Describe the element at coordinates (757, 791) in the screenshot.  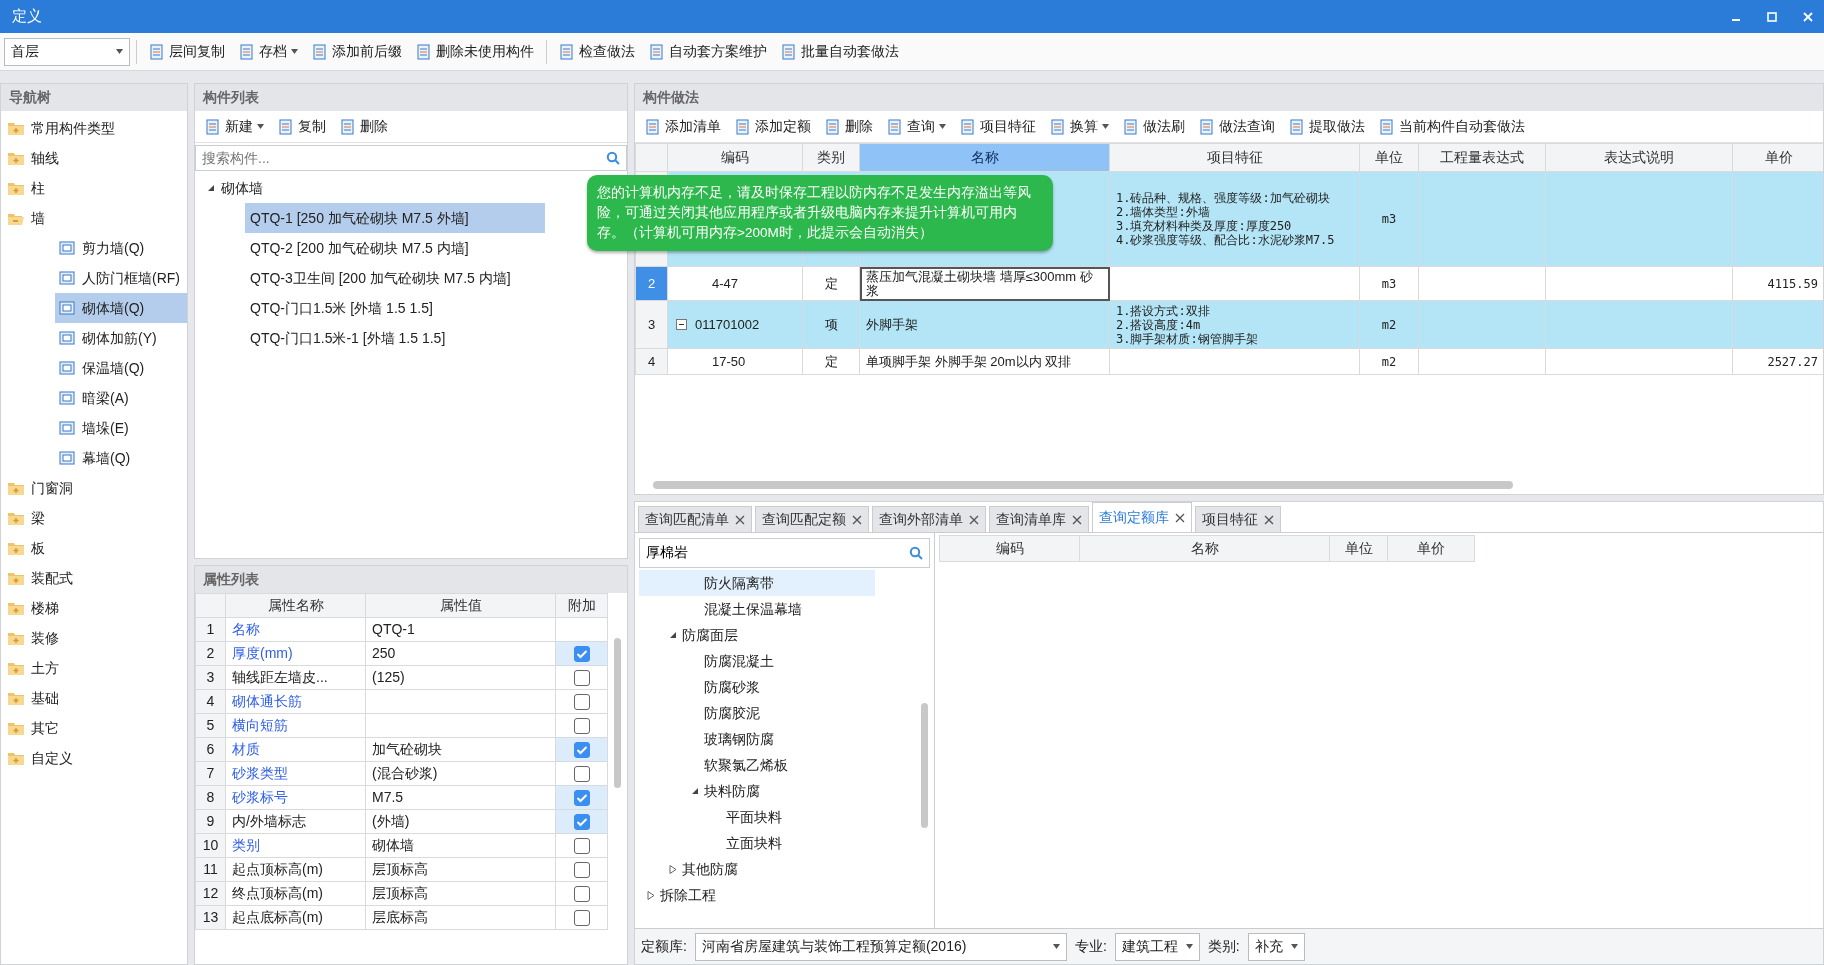
I see `tree-item: 块料防腐` at that location.